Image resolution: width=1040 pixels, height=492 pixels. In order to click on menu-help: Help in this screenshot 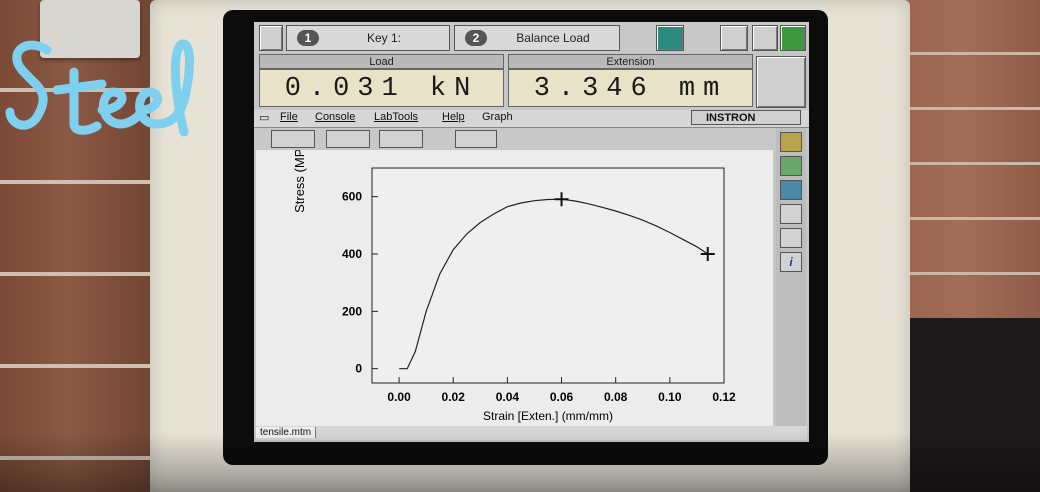, I will do `click(453, 117)`.